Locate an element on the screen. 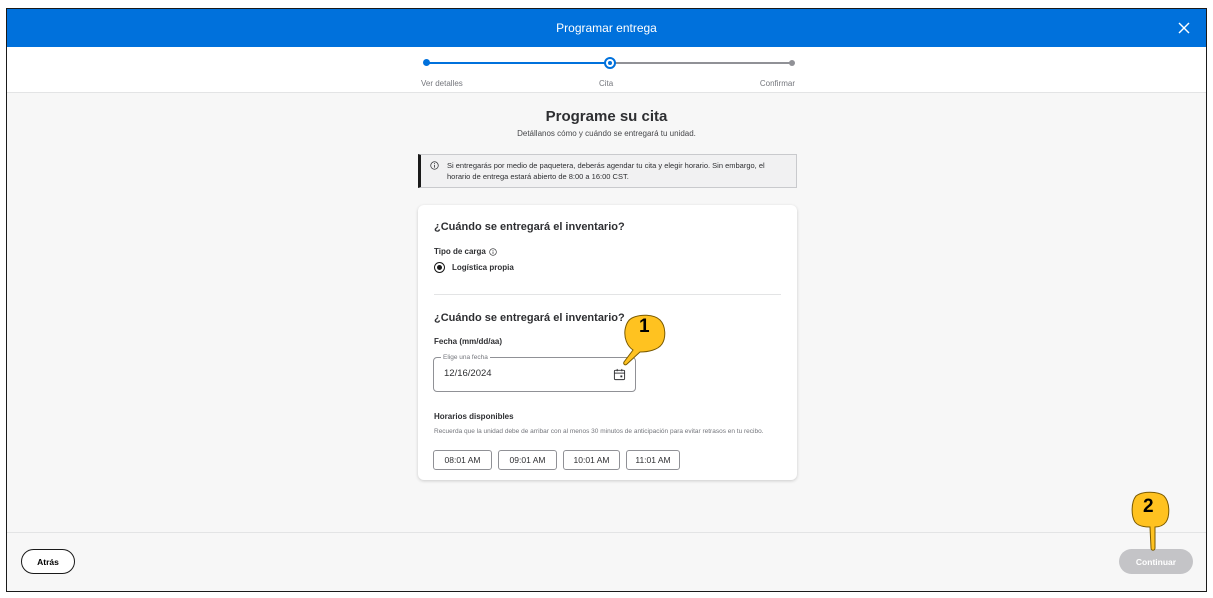  time-slot-list: 08:01 AM 09:01 AM 10:01 AM 11:01 AM is located at coordinates (556, 460).